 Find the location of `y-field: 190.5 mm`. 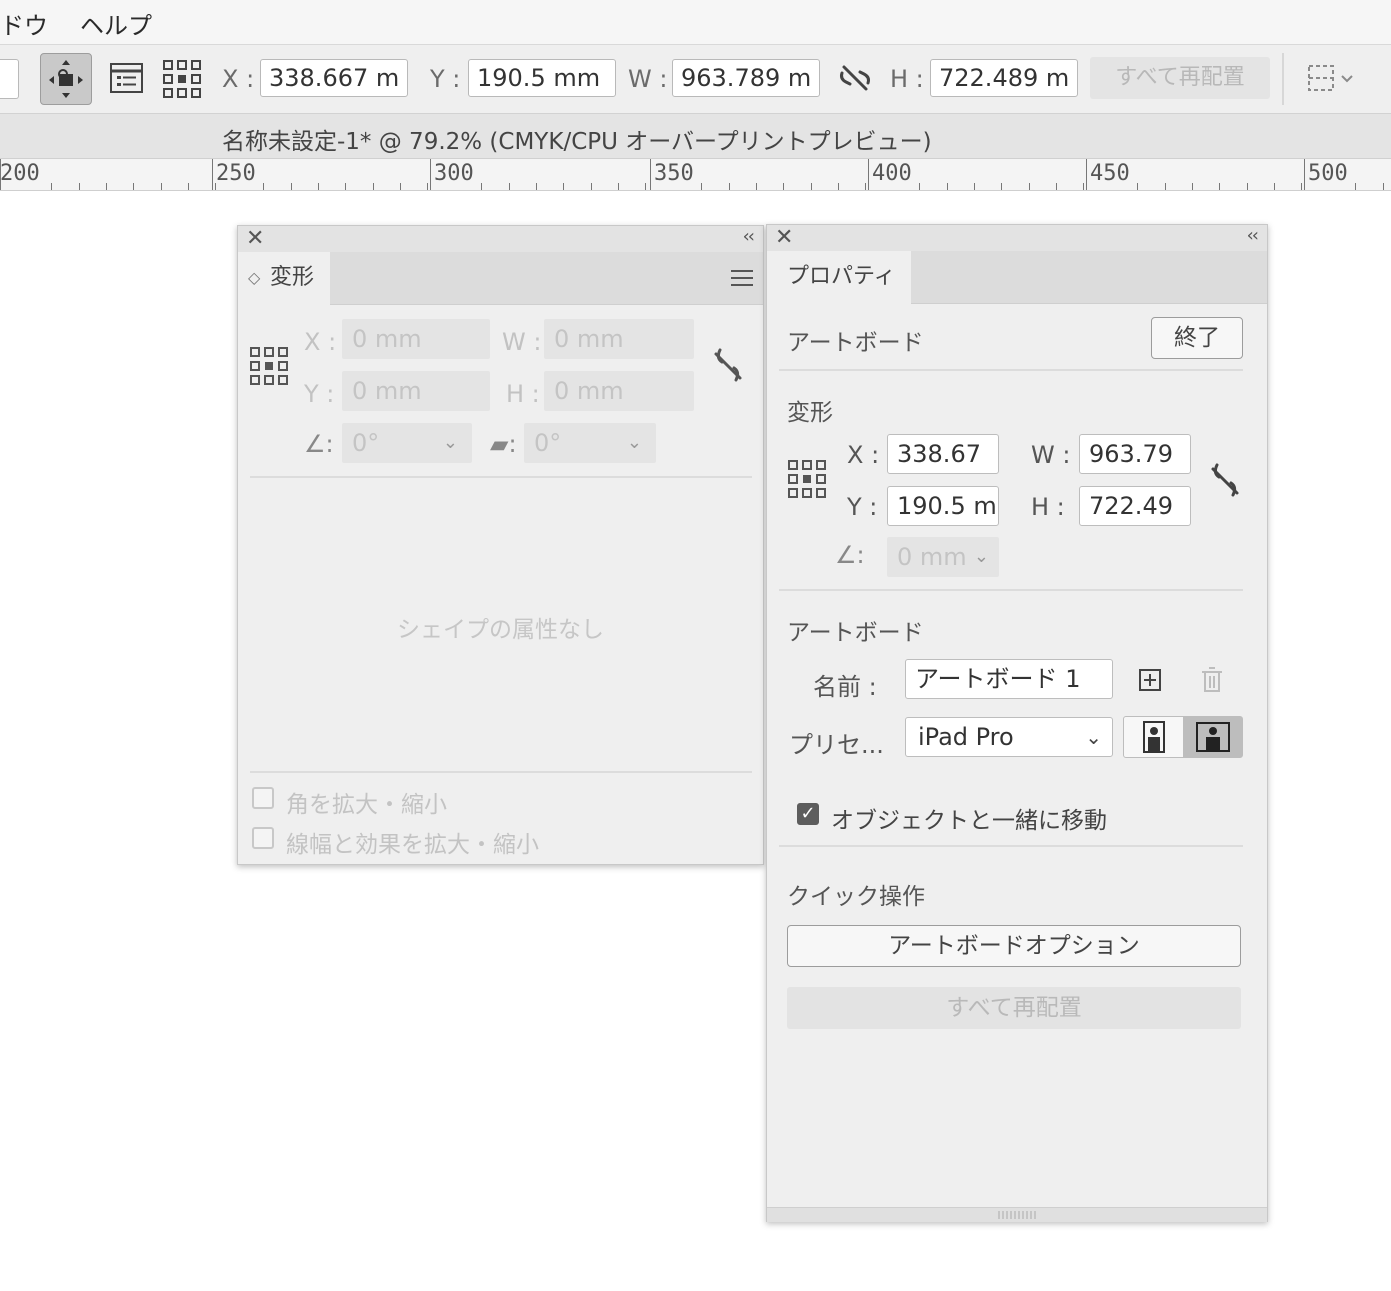

y-field: 190.5 mm is located at coordinates (542, 78).